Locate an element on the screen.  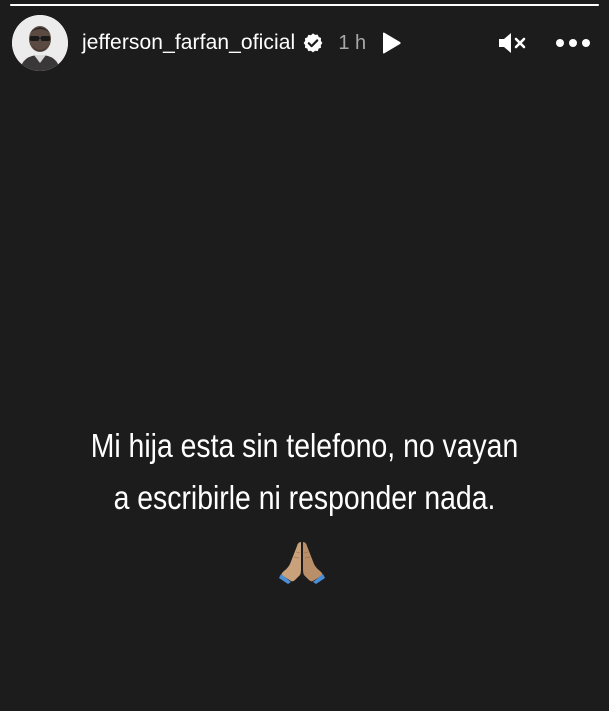
avatar is located at coordinates (40, 43).